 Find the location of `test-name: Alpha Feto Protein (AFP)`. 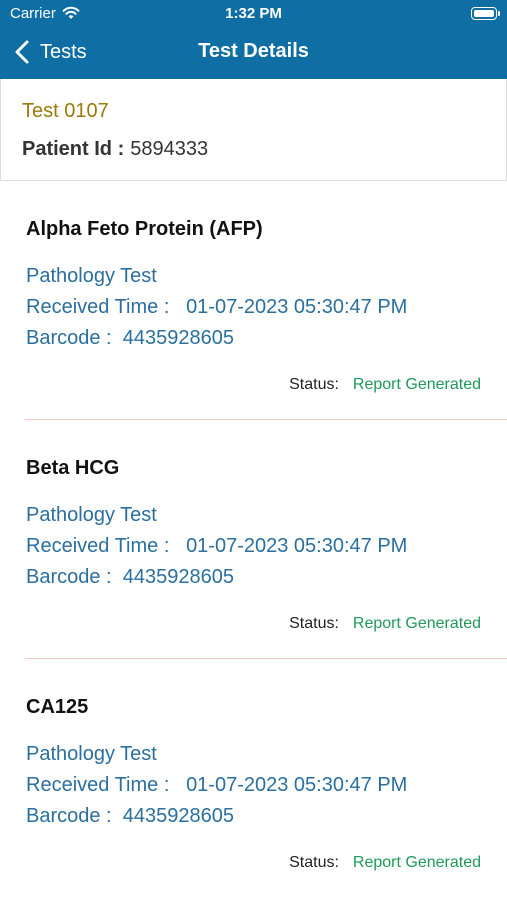

test-name: Alpha Feto Protein (AFP) is located at coordinates (144, 229).